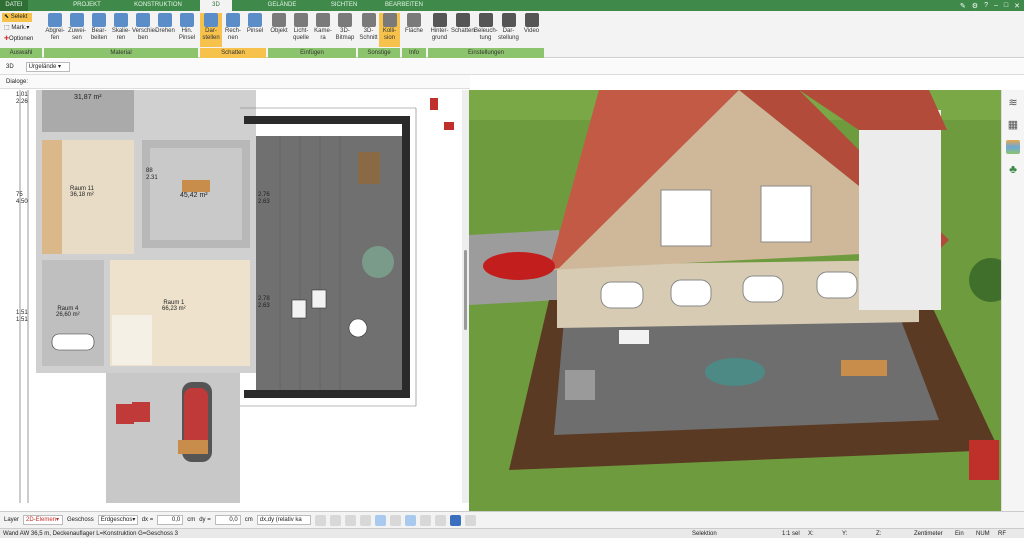 The image size is (1024, 539). Describe the element at coordinates (414, 30) in the screenshot. I see `ribbon-button-info-0: Fläche` at that location.